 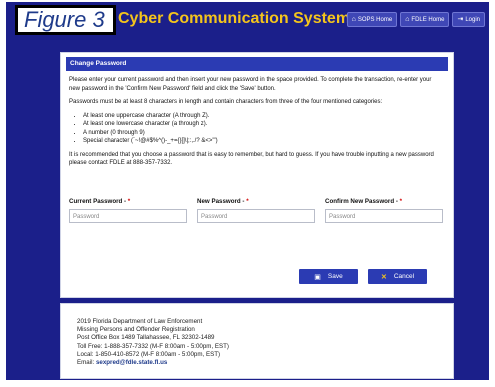 What do you see at coordinates (384, 216) in the screenshot?
I see `confirm-password-input: Password` at bounding box center [384, 216].